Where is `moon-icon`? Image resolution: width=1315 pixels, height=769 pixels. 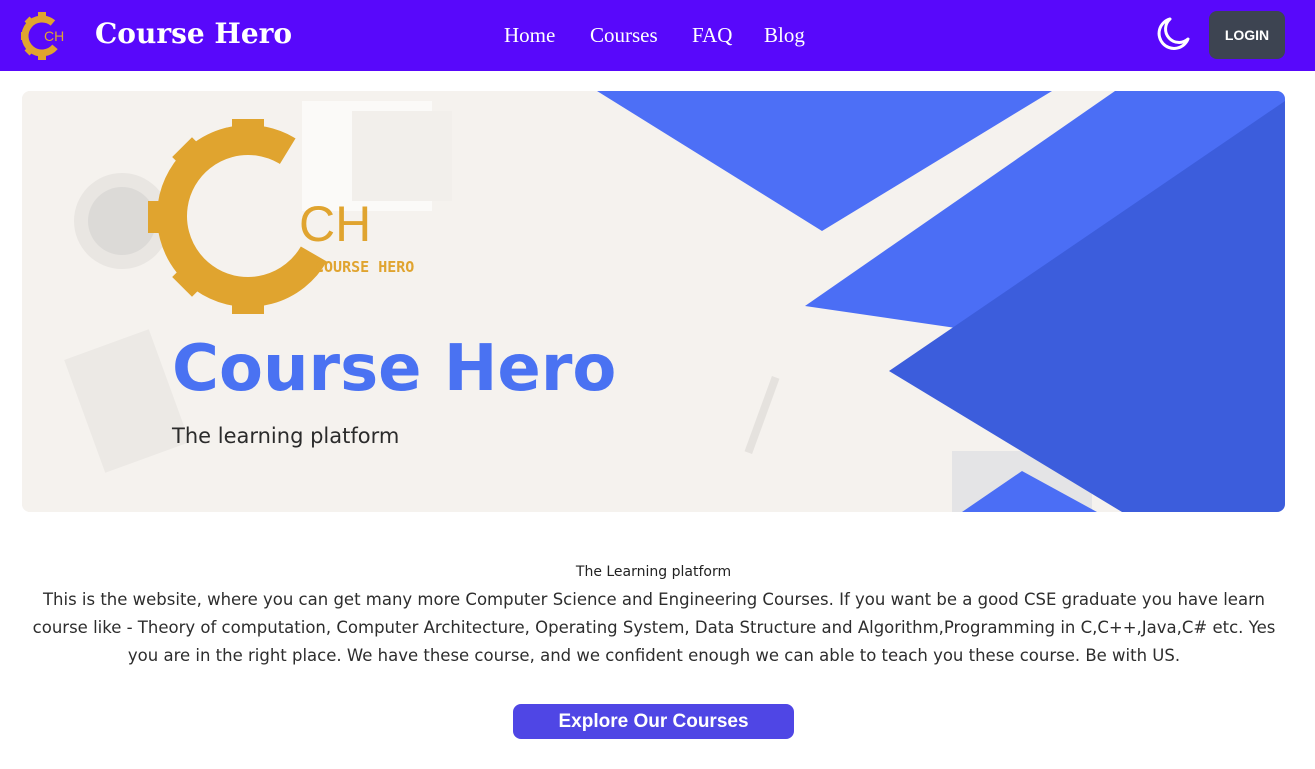 moon-icon is located at coordinates (1173, 34).